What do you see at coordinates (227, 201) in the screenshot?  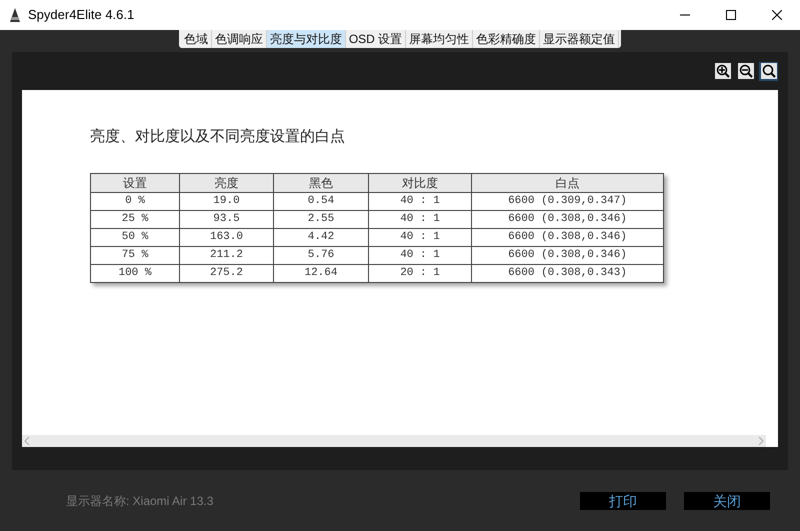 I see `table-cell: 19.0` at bounding box center [227, 201].